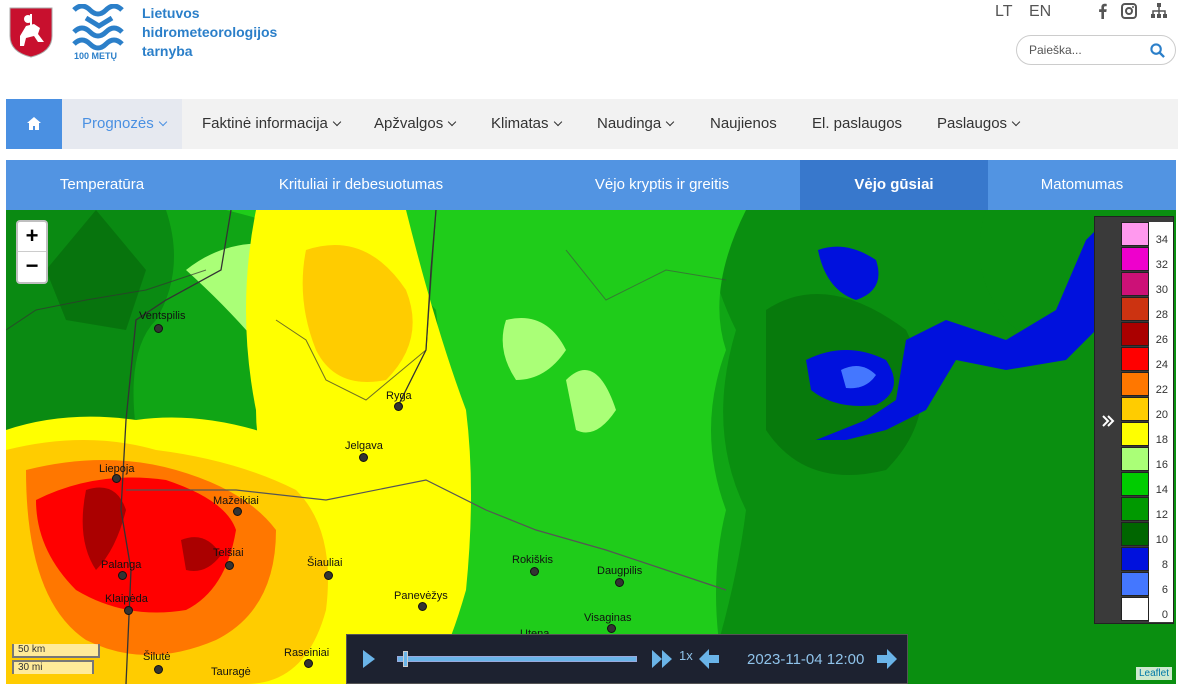 The height and width of the screenshot is (687, 1179). Describe the element at coordinates (972, 123) in the screenshot. I see `nav-label: Paslaugos` at that location.